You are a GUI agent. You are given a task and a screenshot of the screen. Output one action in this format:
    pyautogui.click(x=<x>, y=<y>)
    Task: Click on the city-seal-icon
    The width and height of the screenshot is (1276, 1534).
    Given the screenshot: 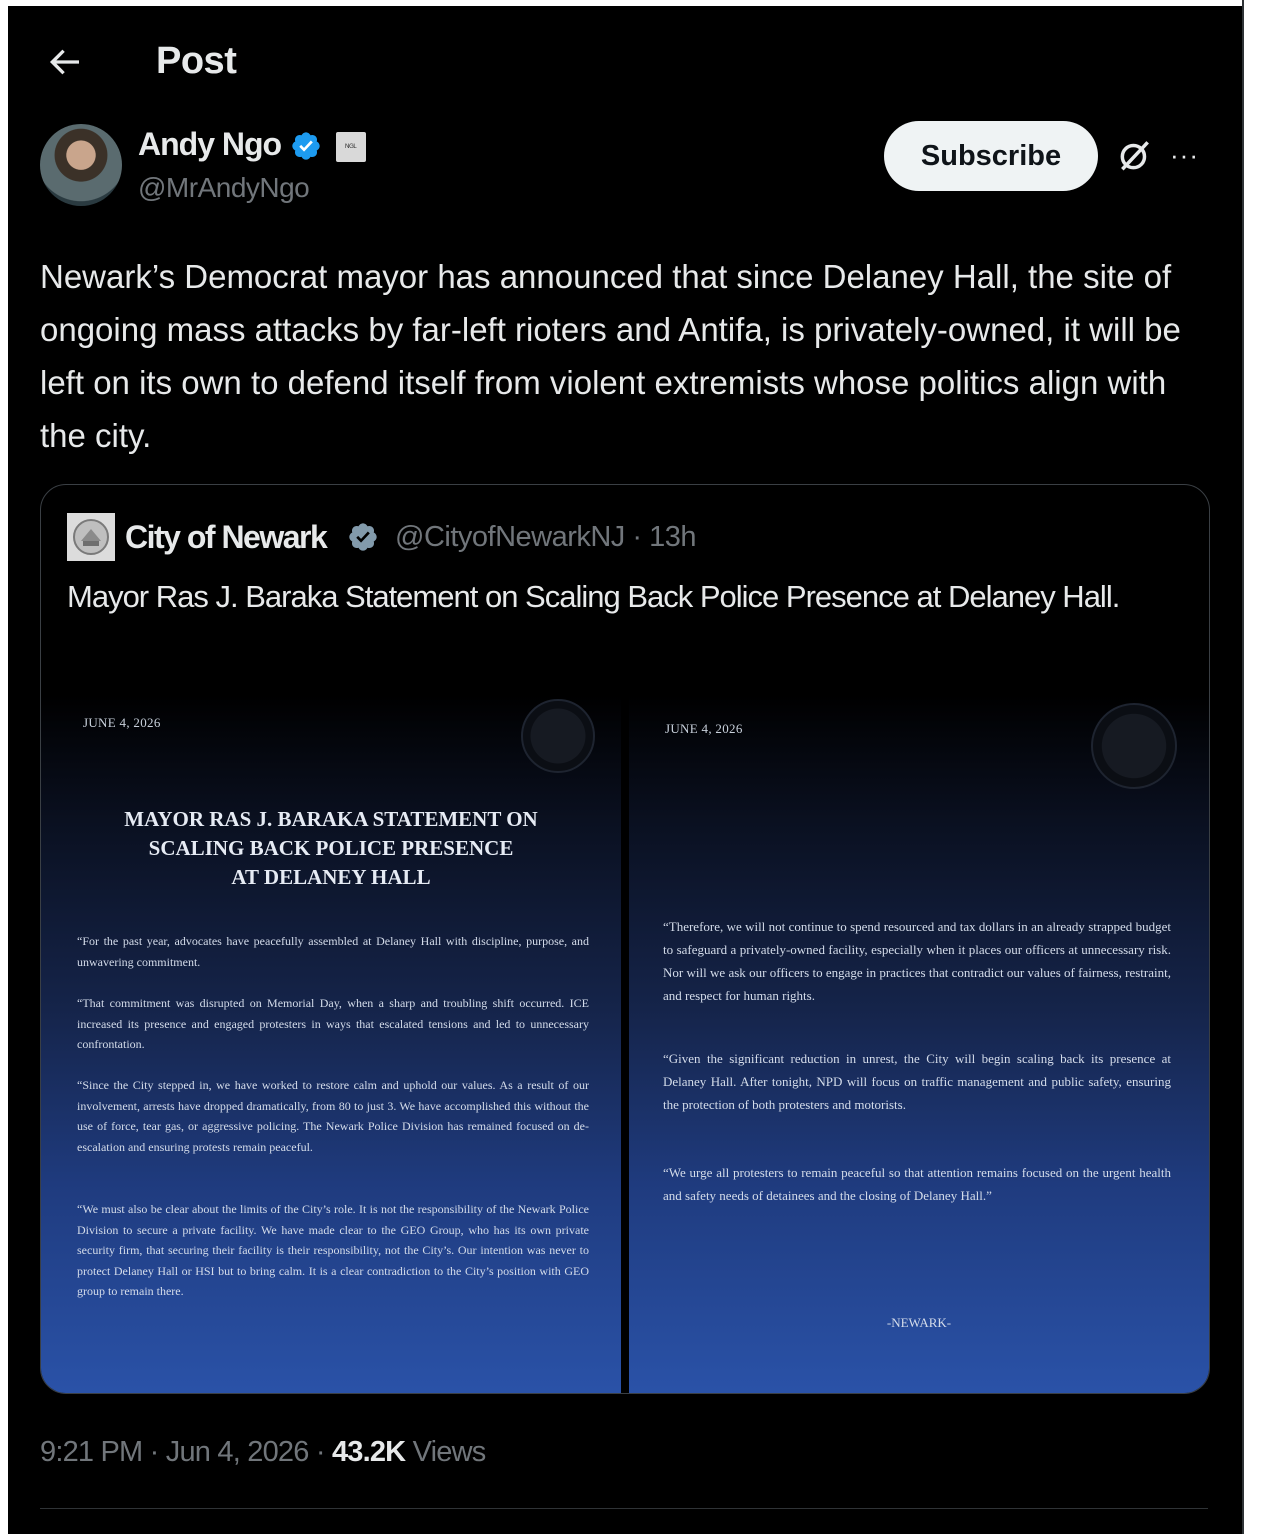 What is the action you would take?
    pyautogui.click(x=91, y=537)
    